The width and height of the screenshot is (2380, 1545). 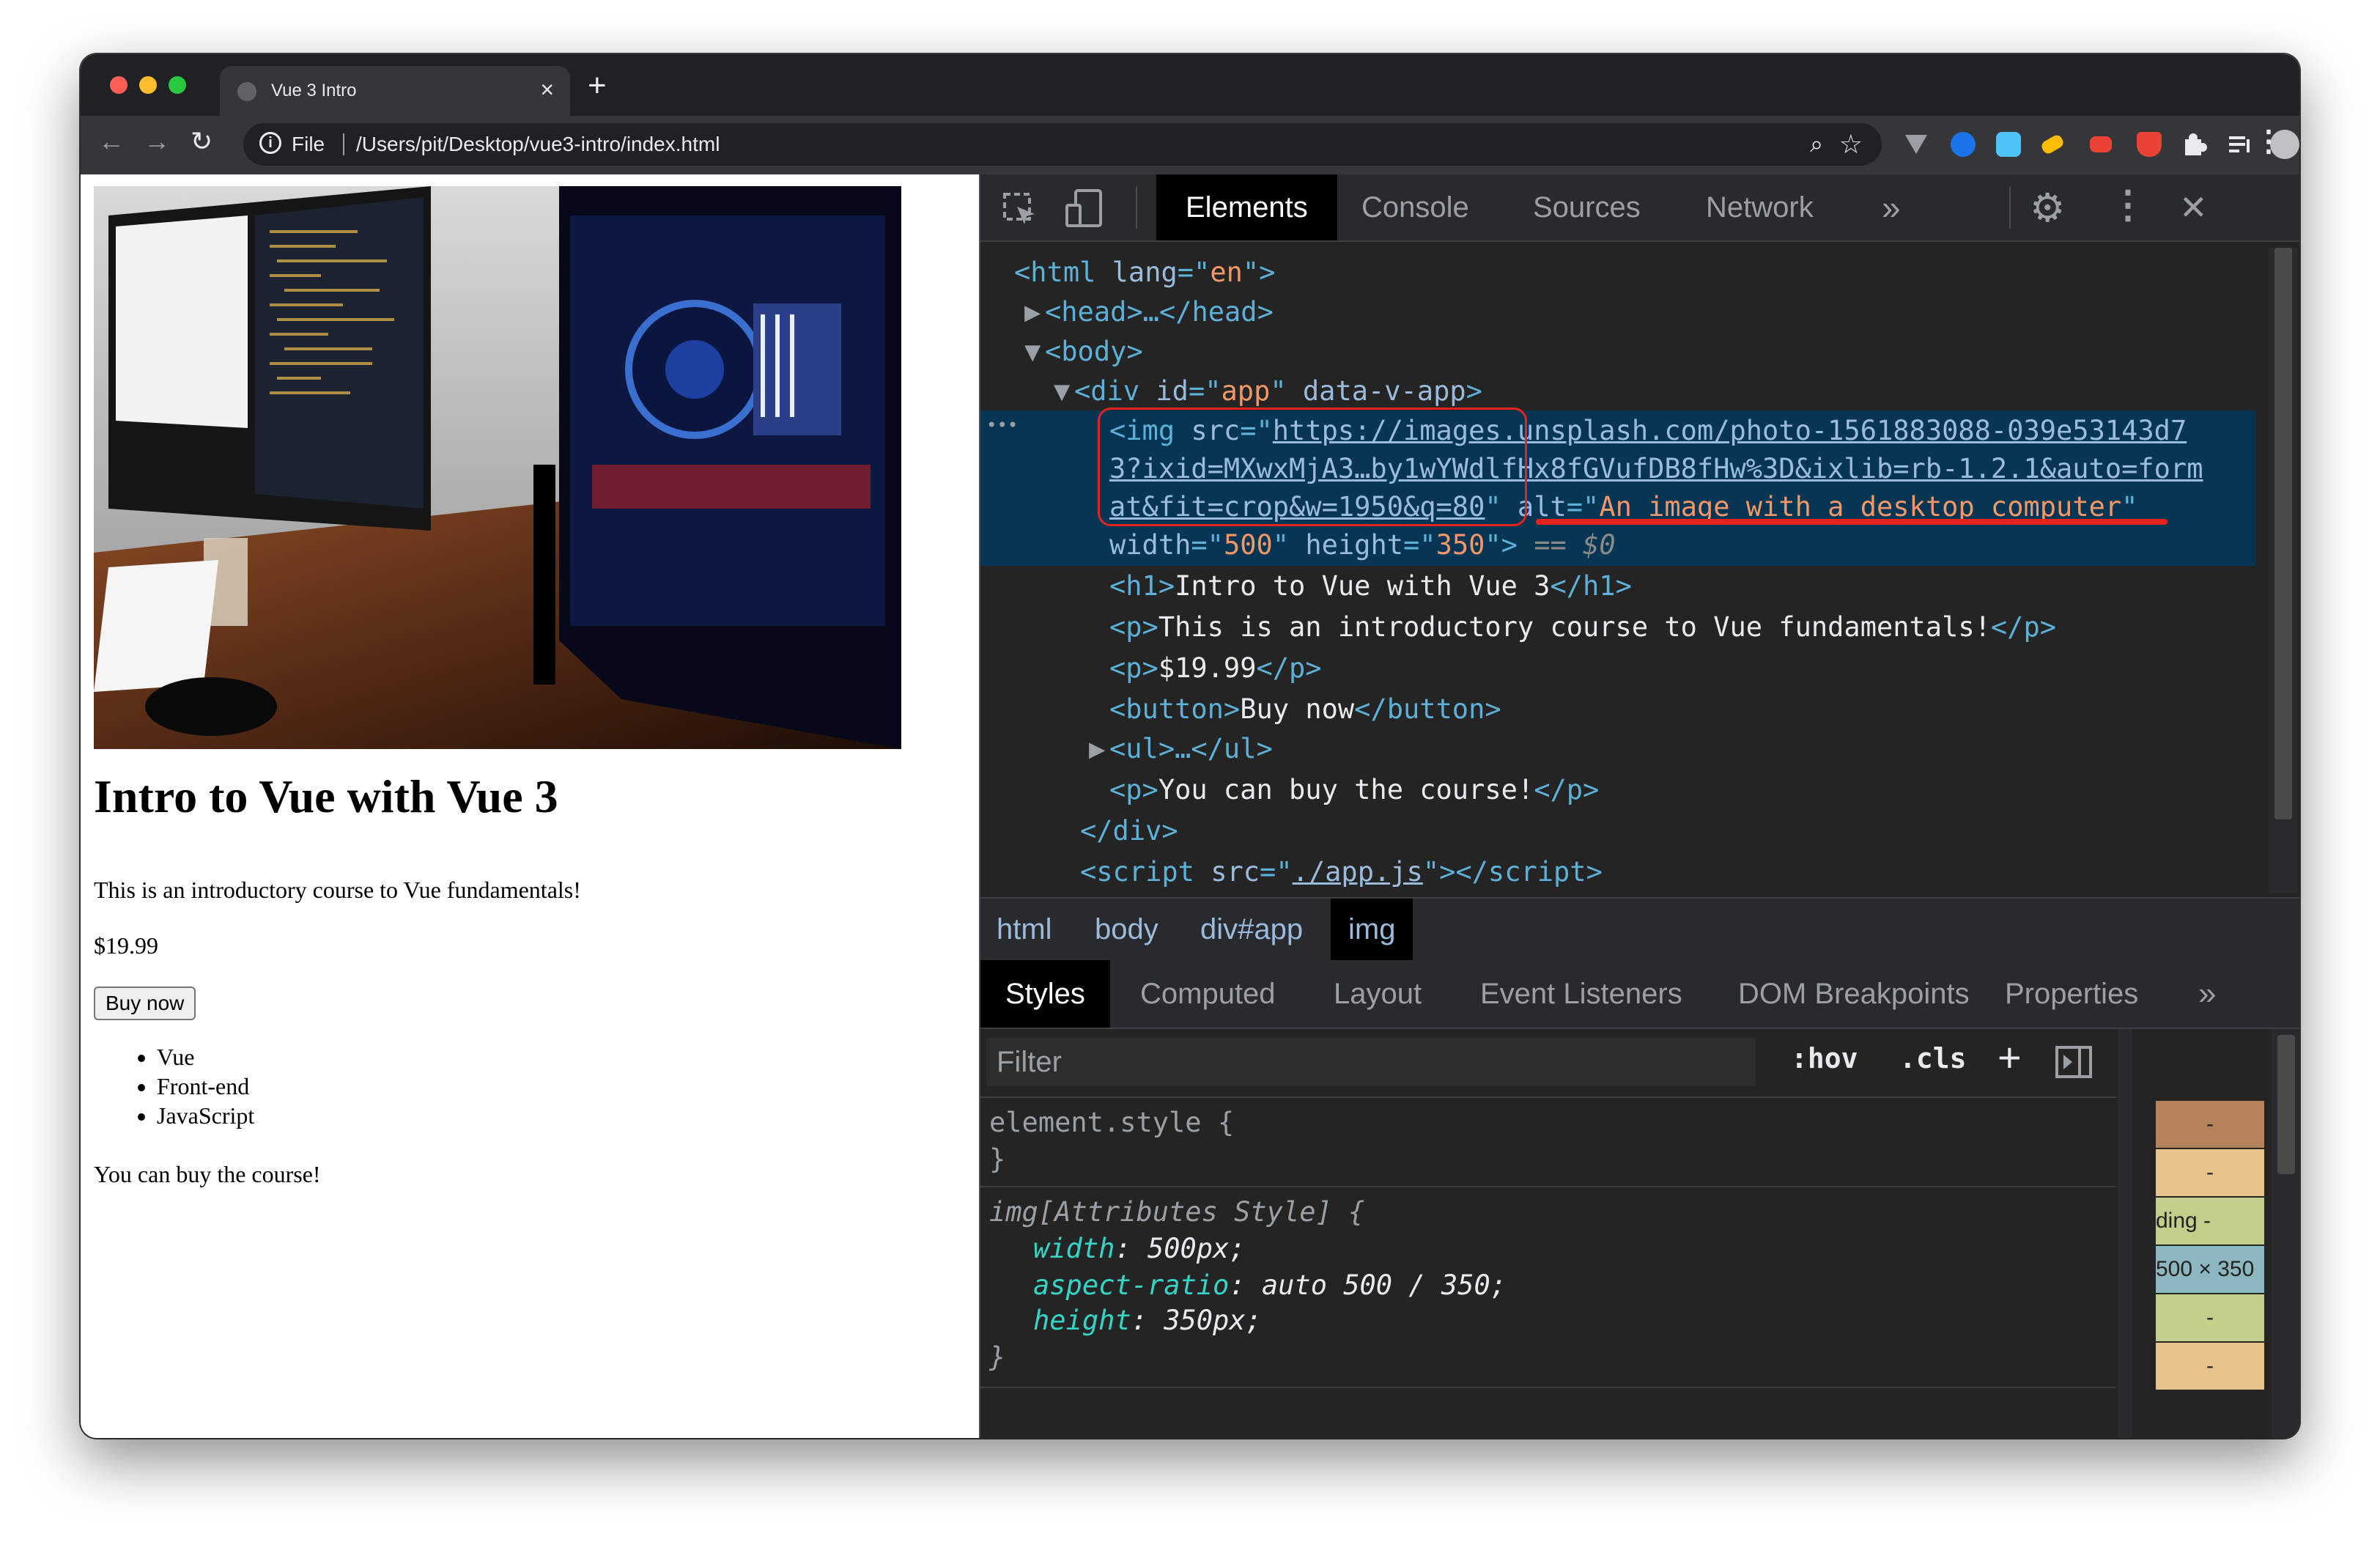 I want to click on list-item: JavaScript, so click(x=205, y=1115).